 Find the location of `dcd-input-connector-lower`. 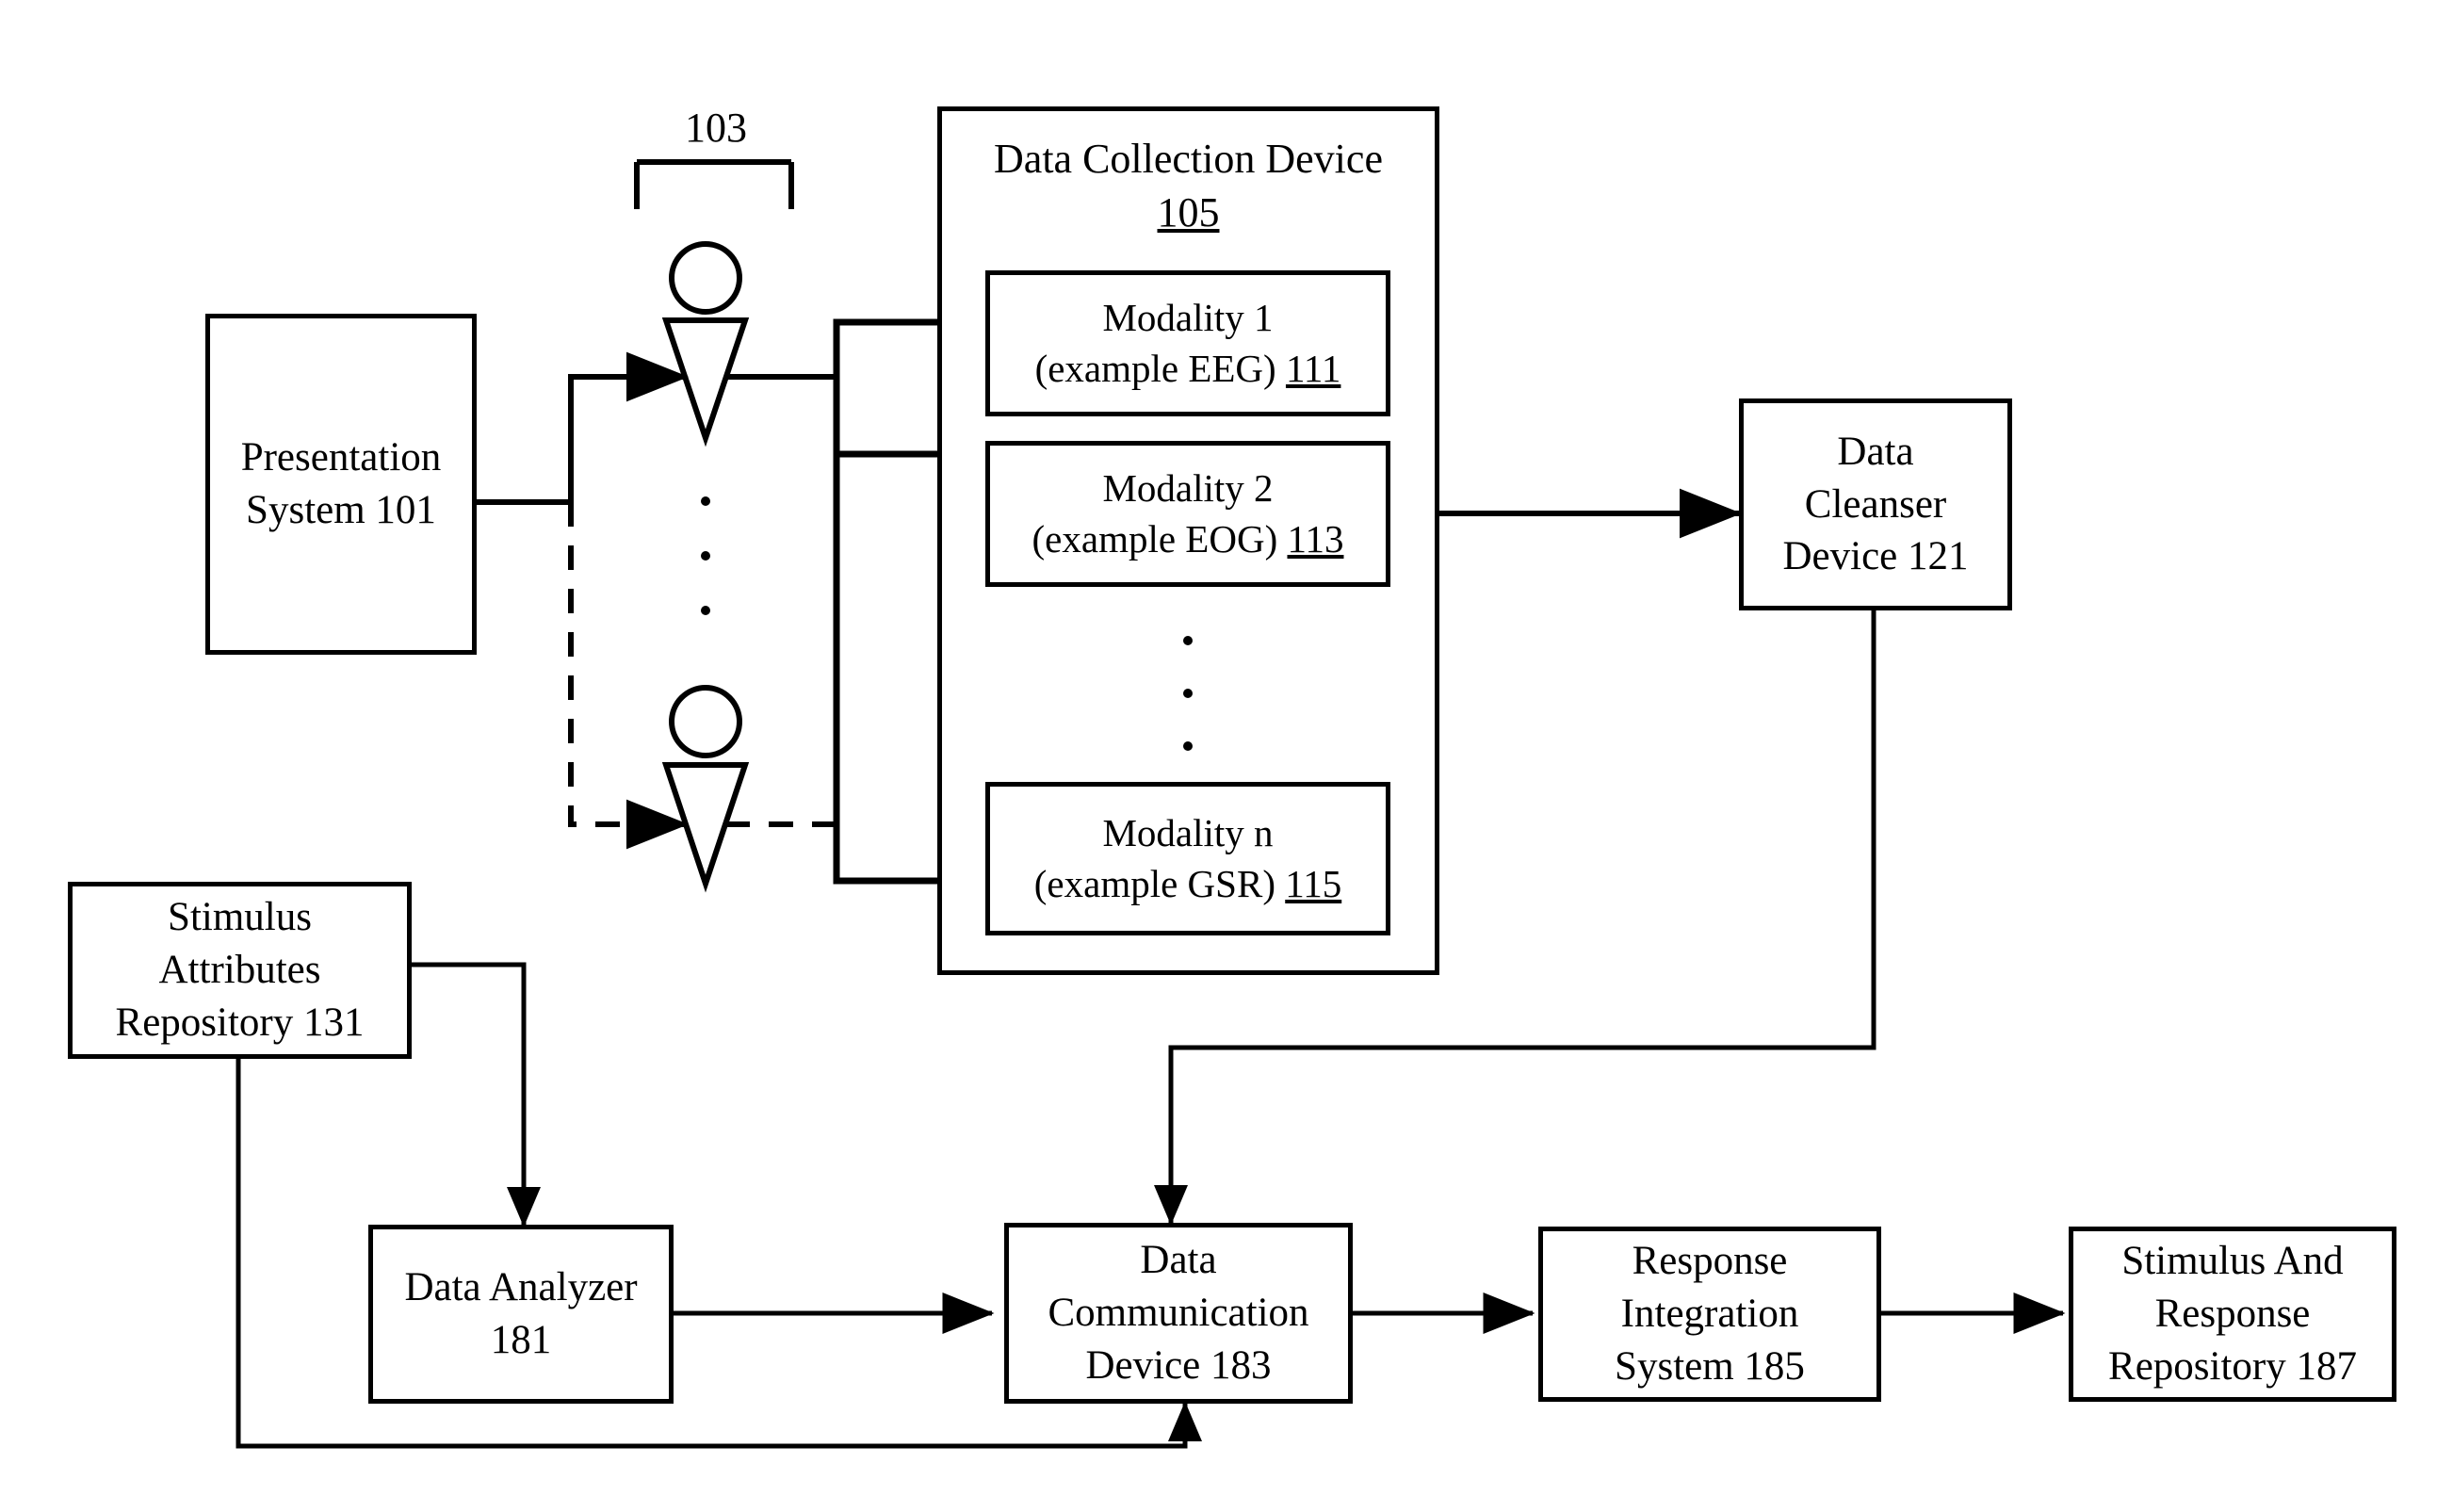

dcd-input-connector-lower is located at coordinates (886, 667).